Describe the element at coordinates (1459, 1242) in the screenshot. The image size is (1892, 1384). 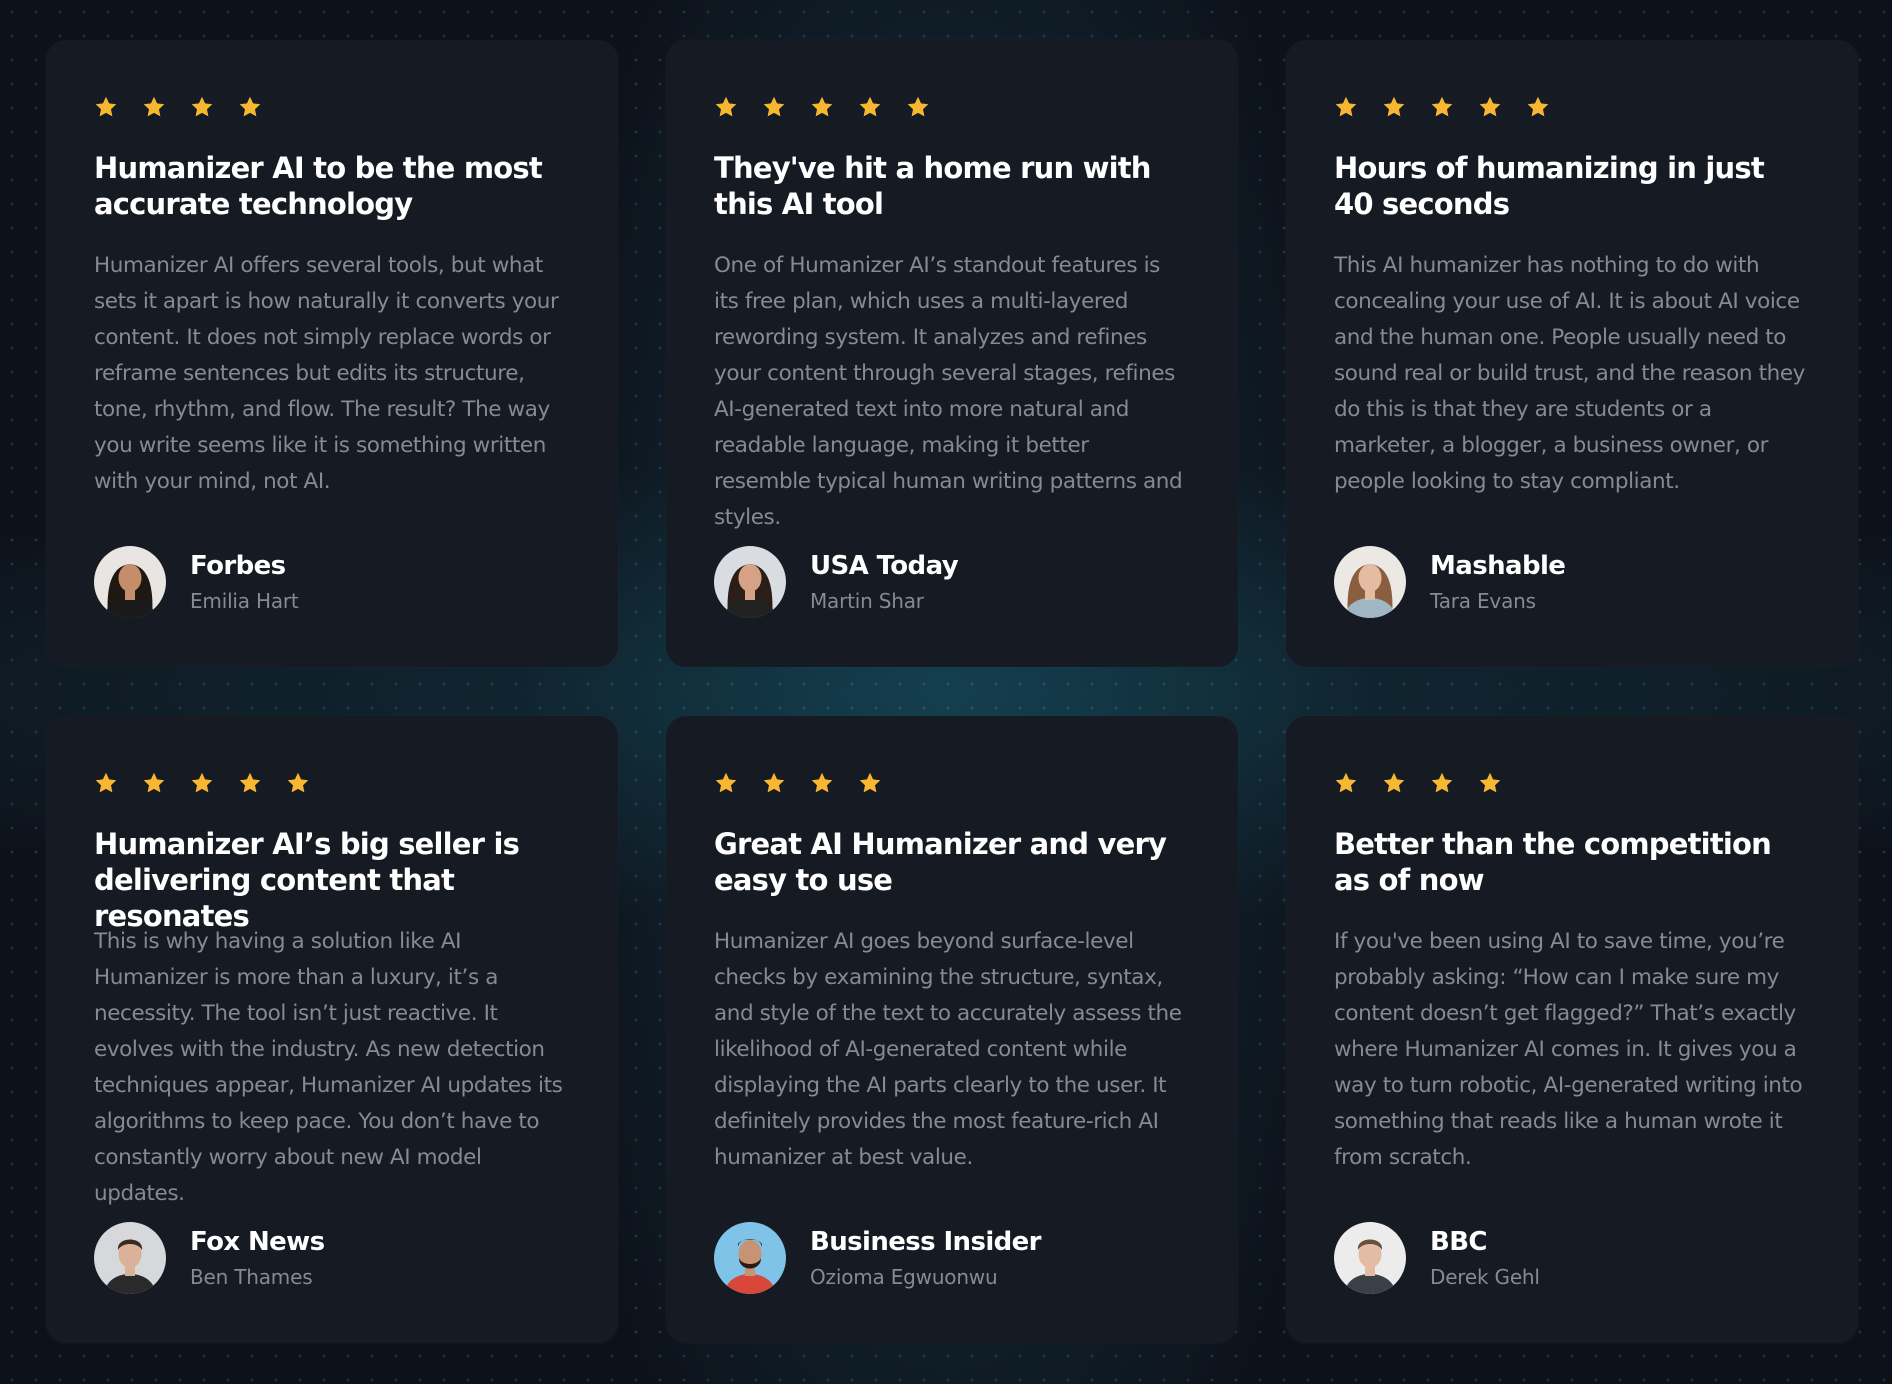
I see `outlet-name: BBC` at that location.